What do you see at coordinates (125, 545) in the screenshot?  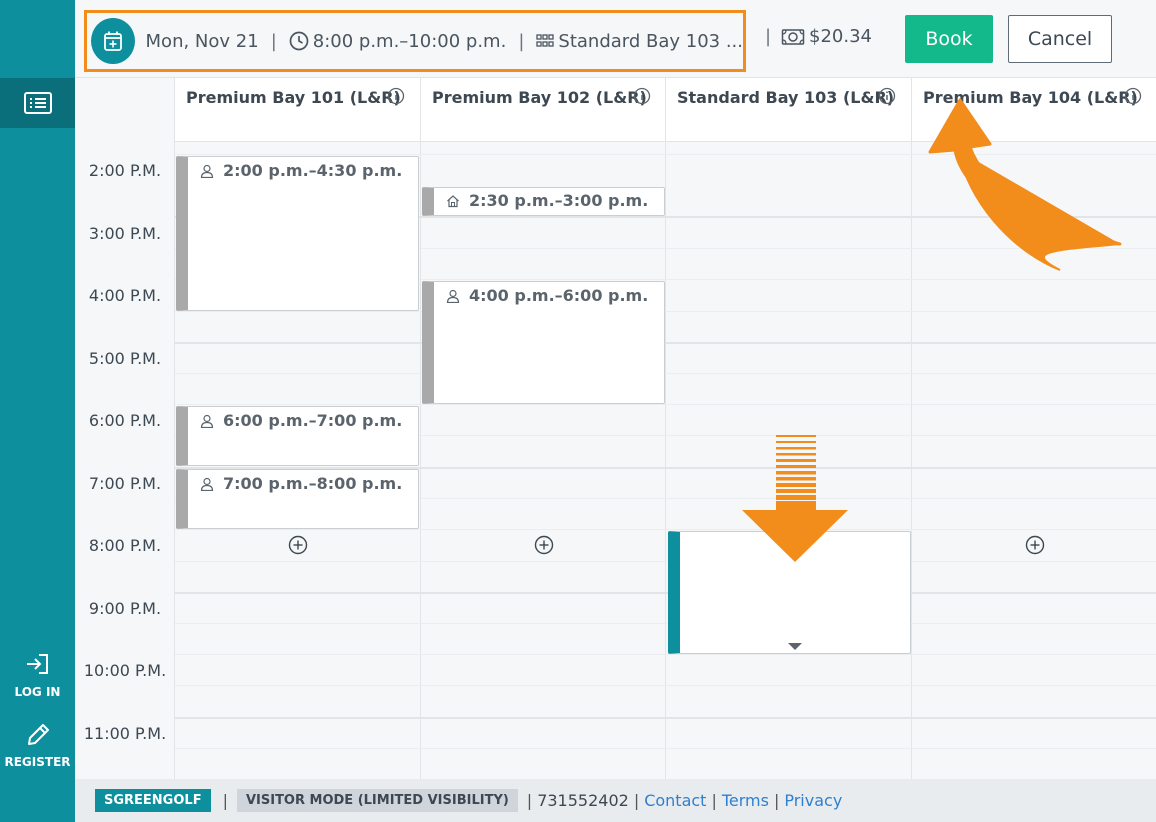 I see `time-label: 8:00 P.M.` at bounding box center [125, 545].